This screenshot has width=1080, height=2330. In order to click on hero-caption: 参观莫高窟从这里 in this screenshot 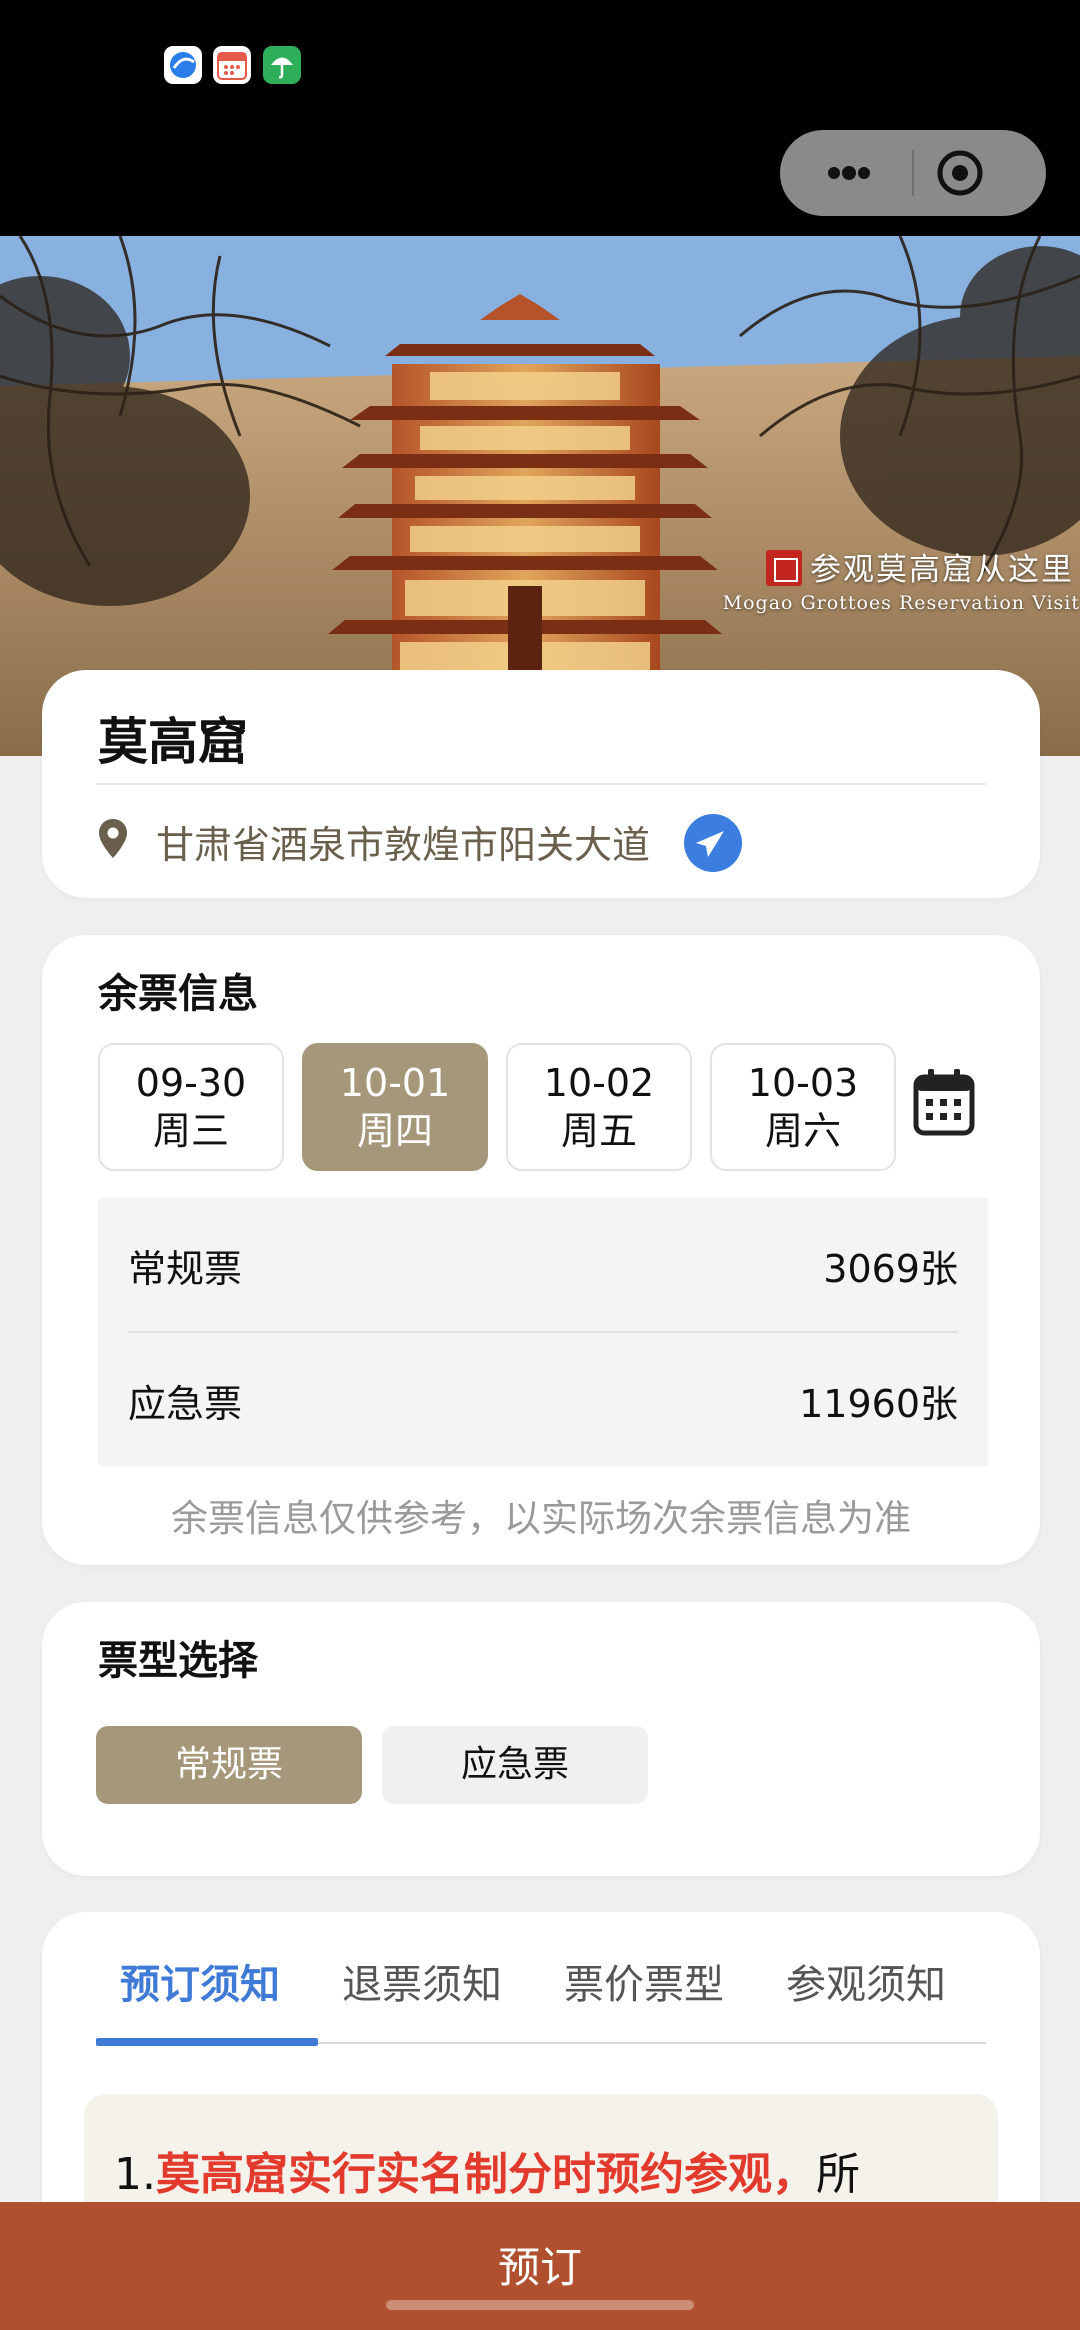, I will do `click(920, 566)`.